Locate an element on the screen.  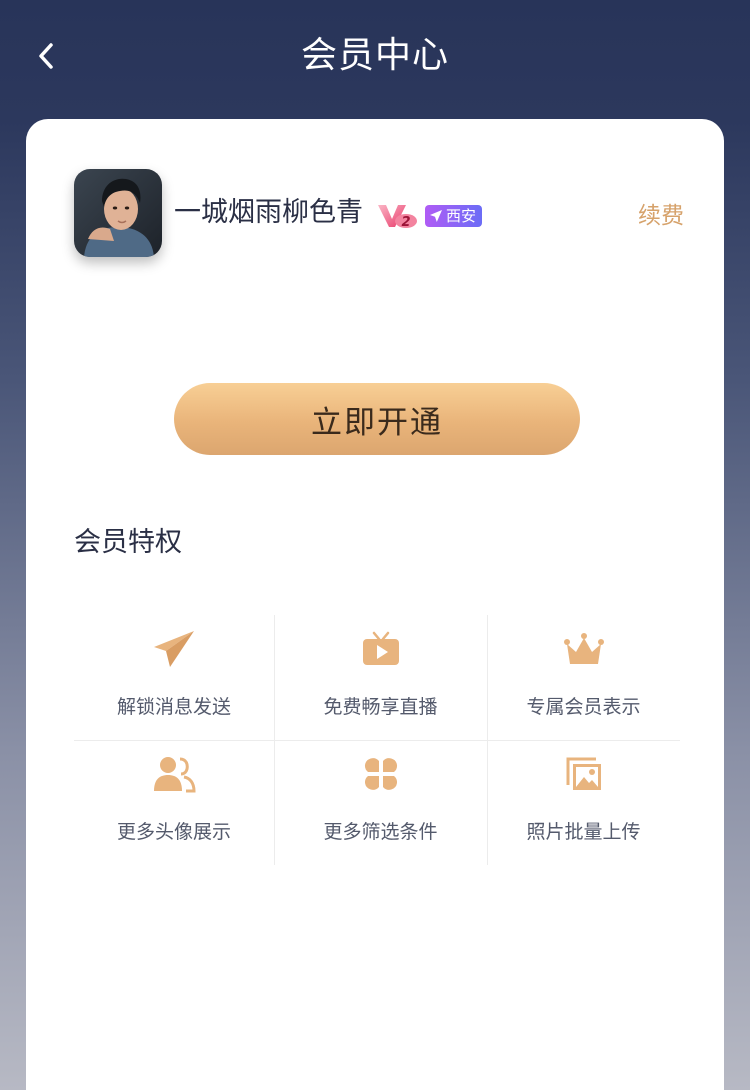
renew-link: 续费 is located at coordinates (661, 216).